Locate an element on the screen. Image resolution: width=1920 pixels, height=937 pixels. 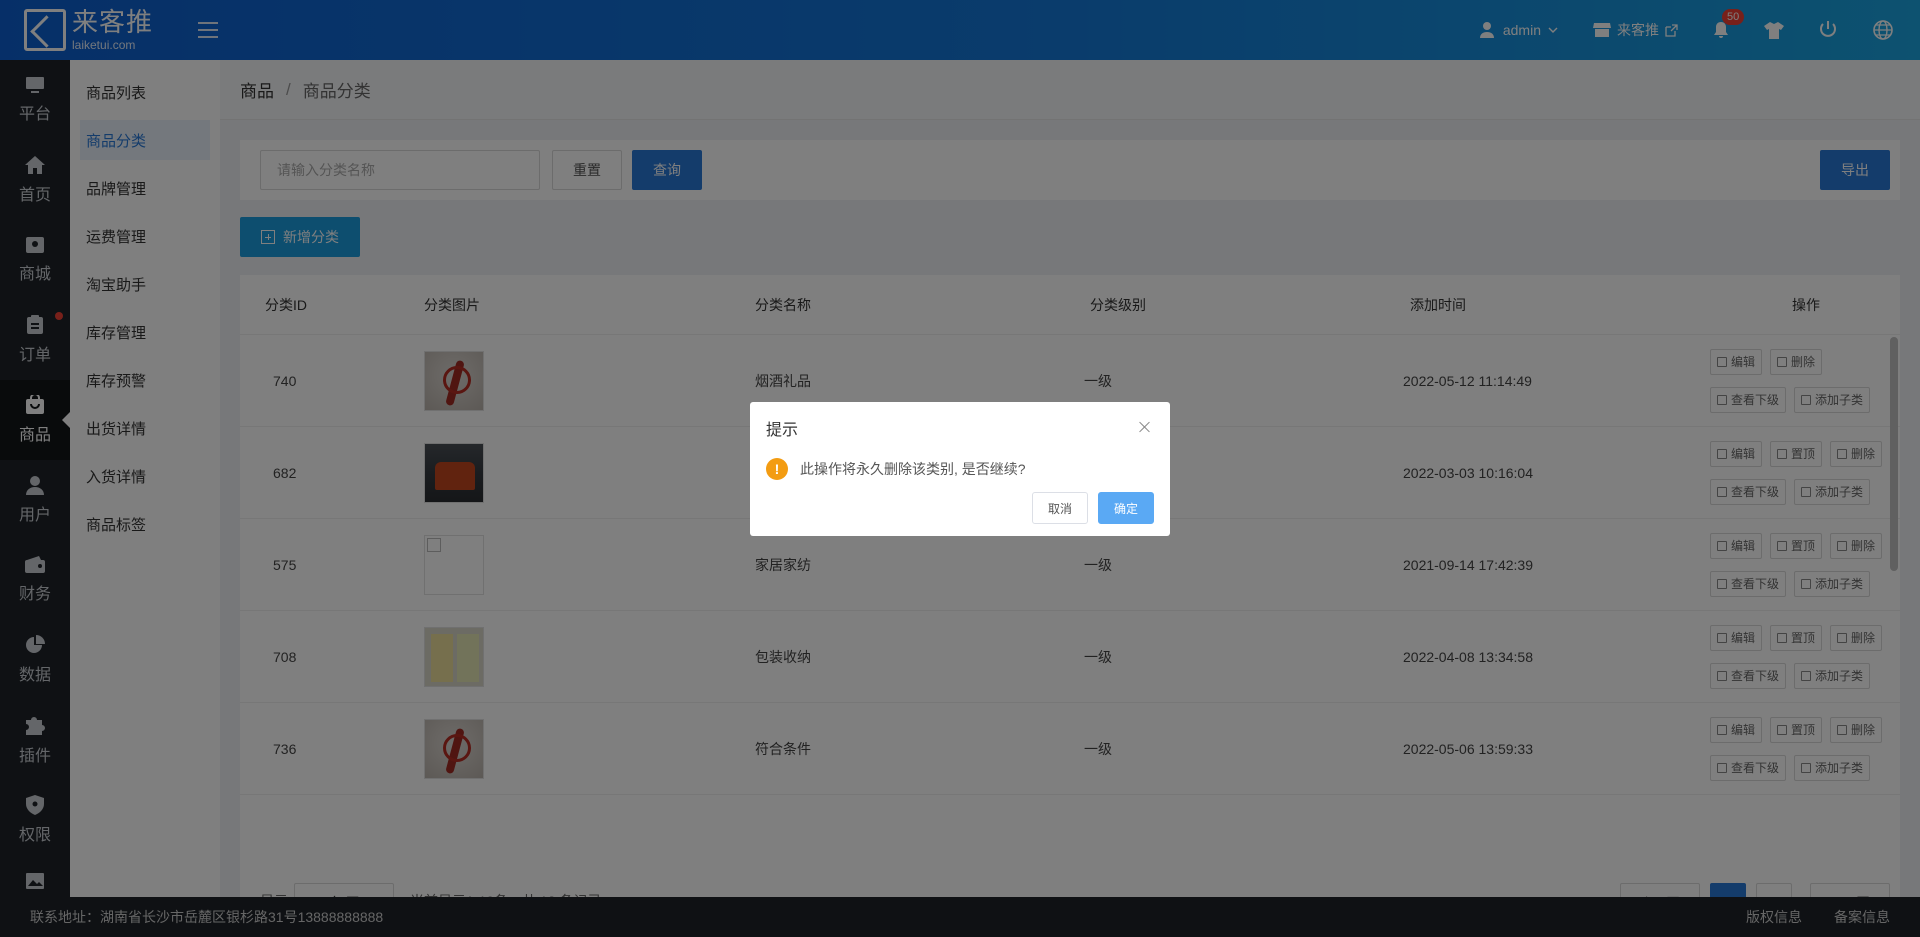
close-icon is located at coordinates (1145, 427).